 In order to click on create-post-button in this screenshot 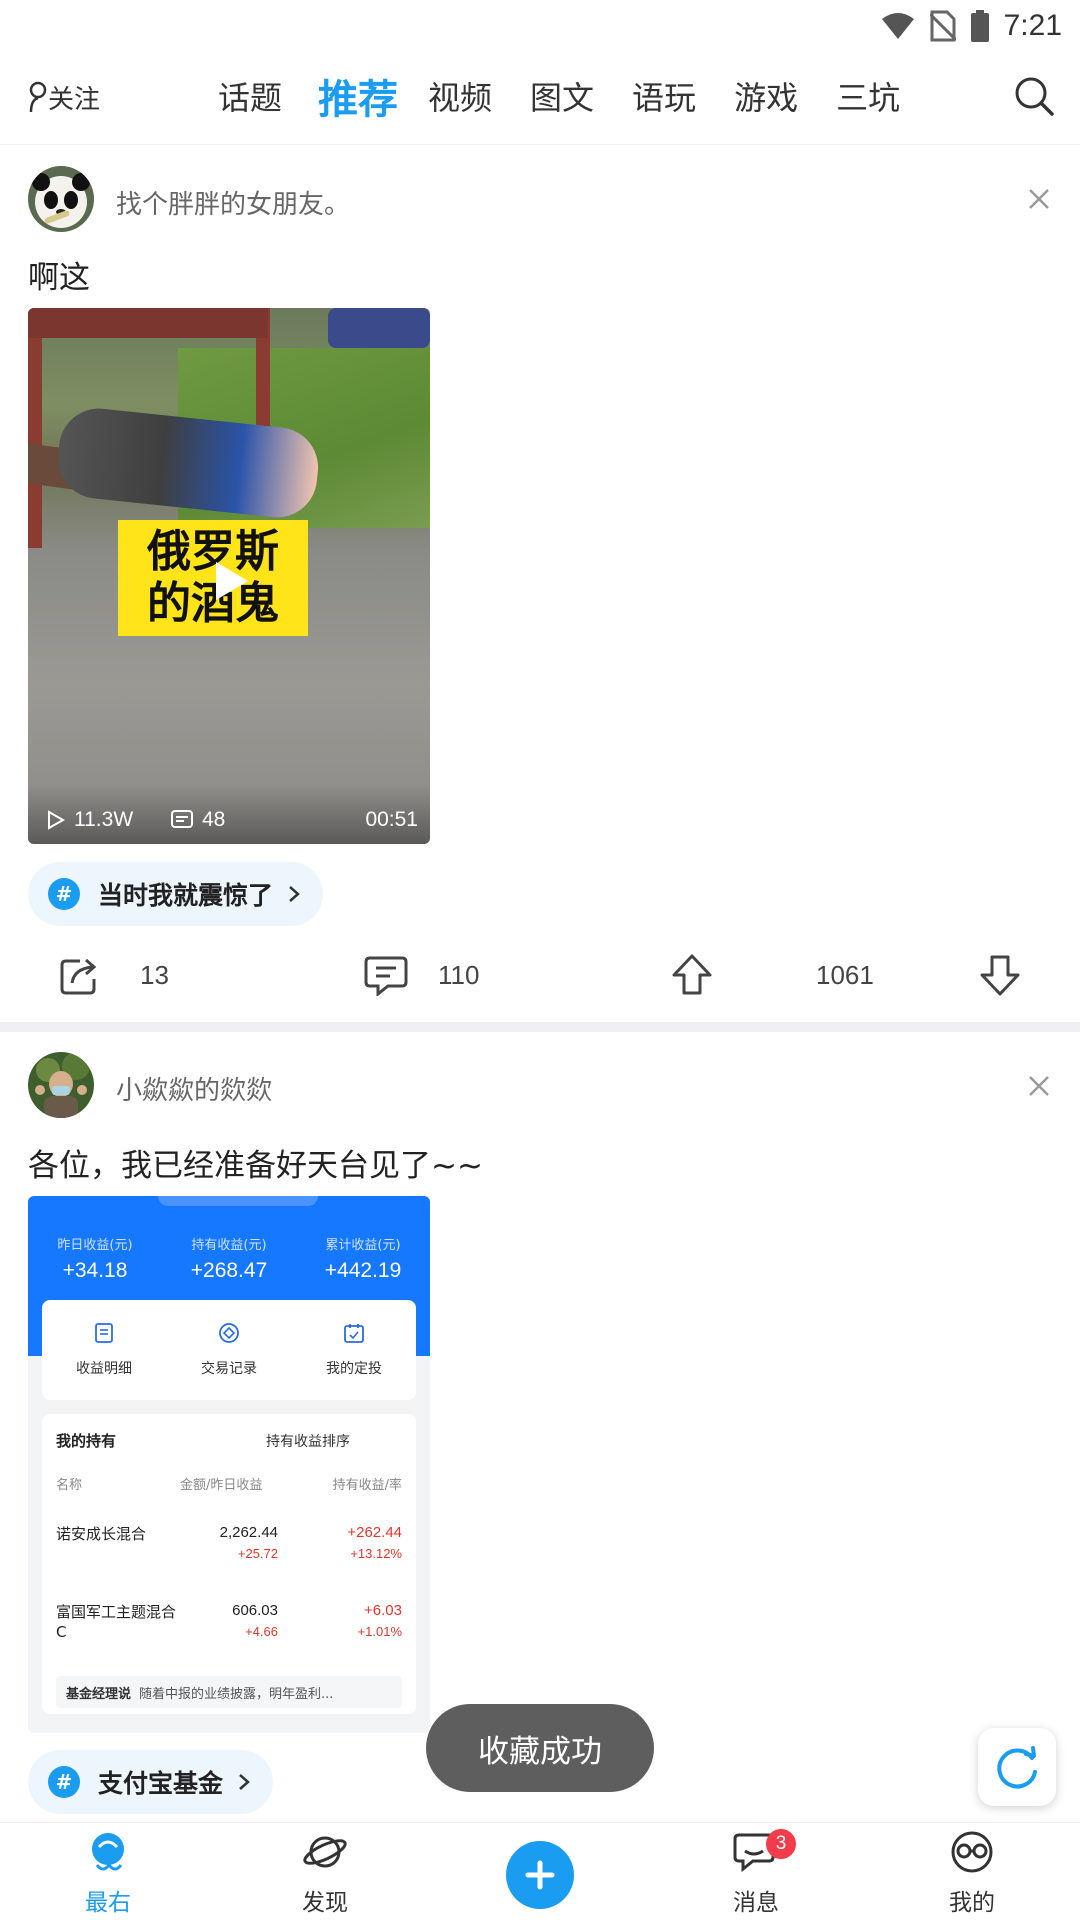, I will do `click(540, 1875)`.